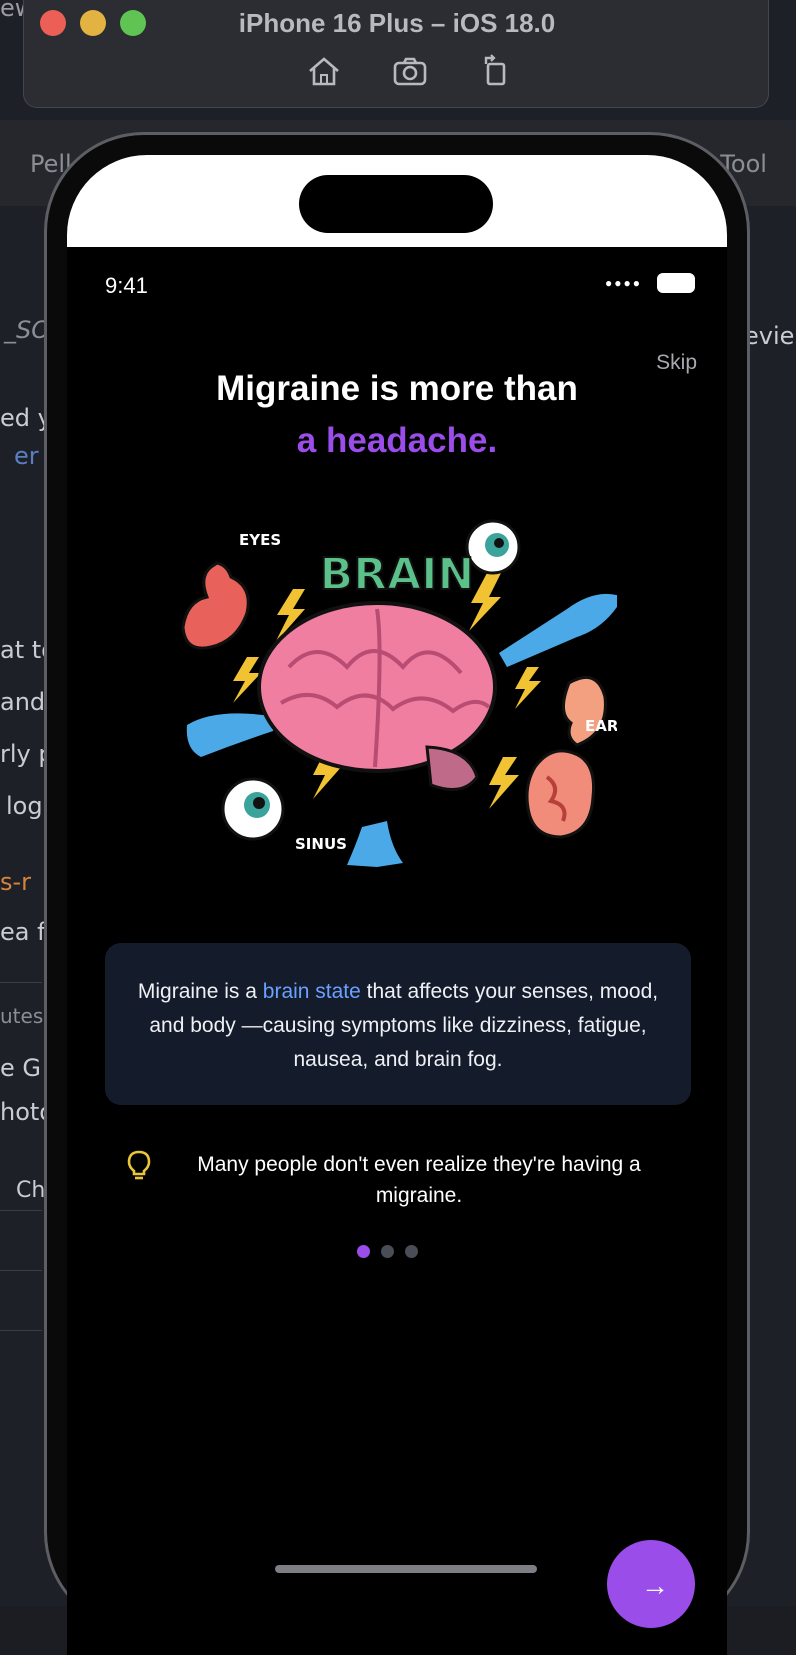 The height and width of the screenshot is (1655, 796). Describe the element at coordinates (324, 71) in the screenshot. I see `home-icon` at that location.